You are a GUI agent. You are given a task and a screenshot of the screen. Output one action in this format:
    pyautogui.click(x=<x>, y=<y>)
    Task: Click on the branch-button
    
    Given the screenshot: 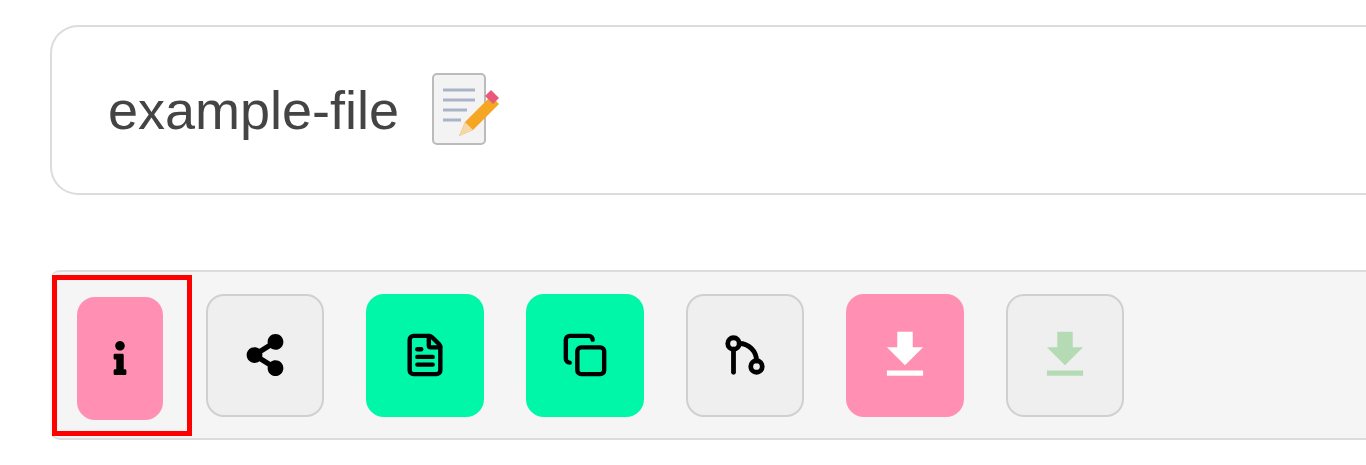 What is the action you would take?
    pyautogui.click(x=745, y=355)
    